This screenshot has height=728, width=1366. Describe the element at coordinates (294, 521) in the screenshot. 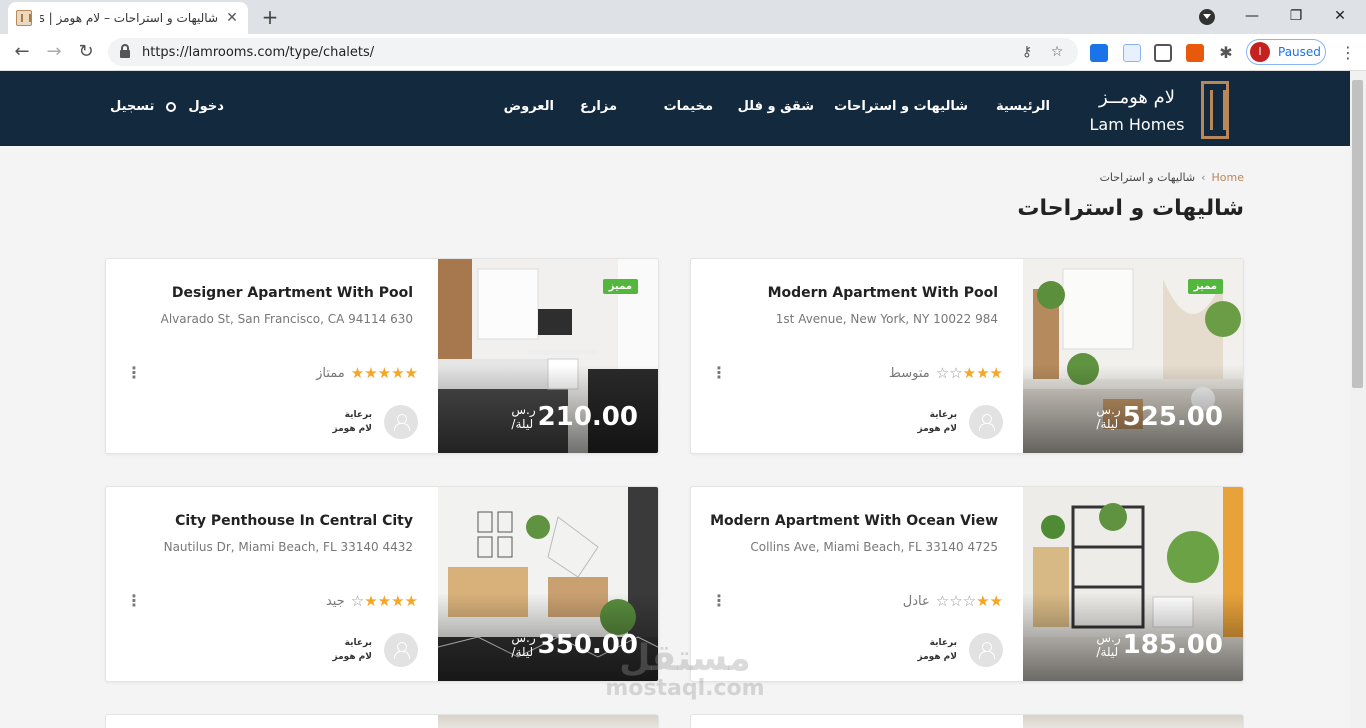

I see `listing-title: City Penthouse In Central City` at that location.